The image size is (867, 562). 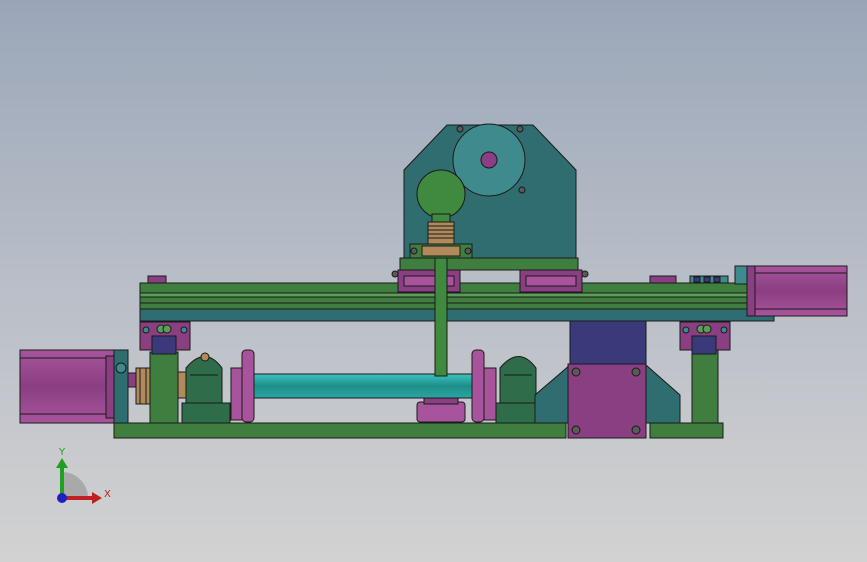 I want to click on carriage-bolt-right, so click(x=585, y=274).